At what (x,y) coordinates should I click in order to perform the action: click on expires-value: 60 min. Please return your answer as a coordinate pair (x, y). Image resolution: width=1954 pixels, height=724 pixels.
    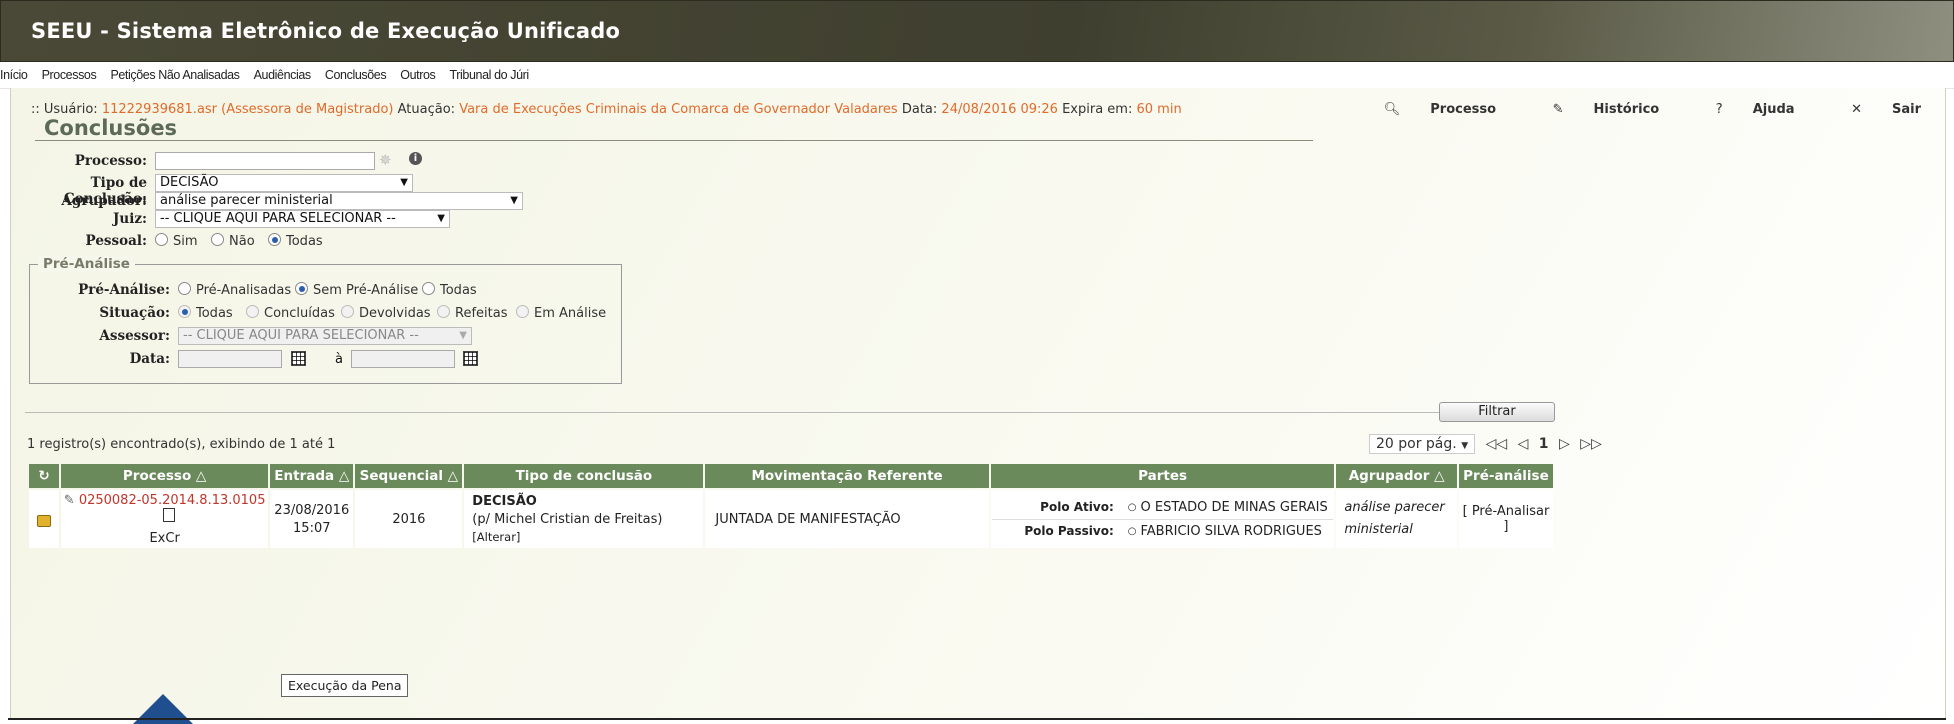
    Looking at the image, I should click on (1159, 109).